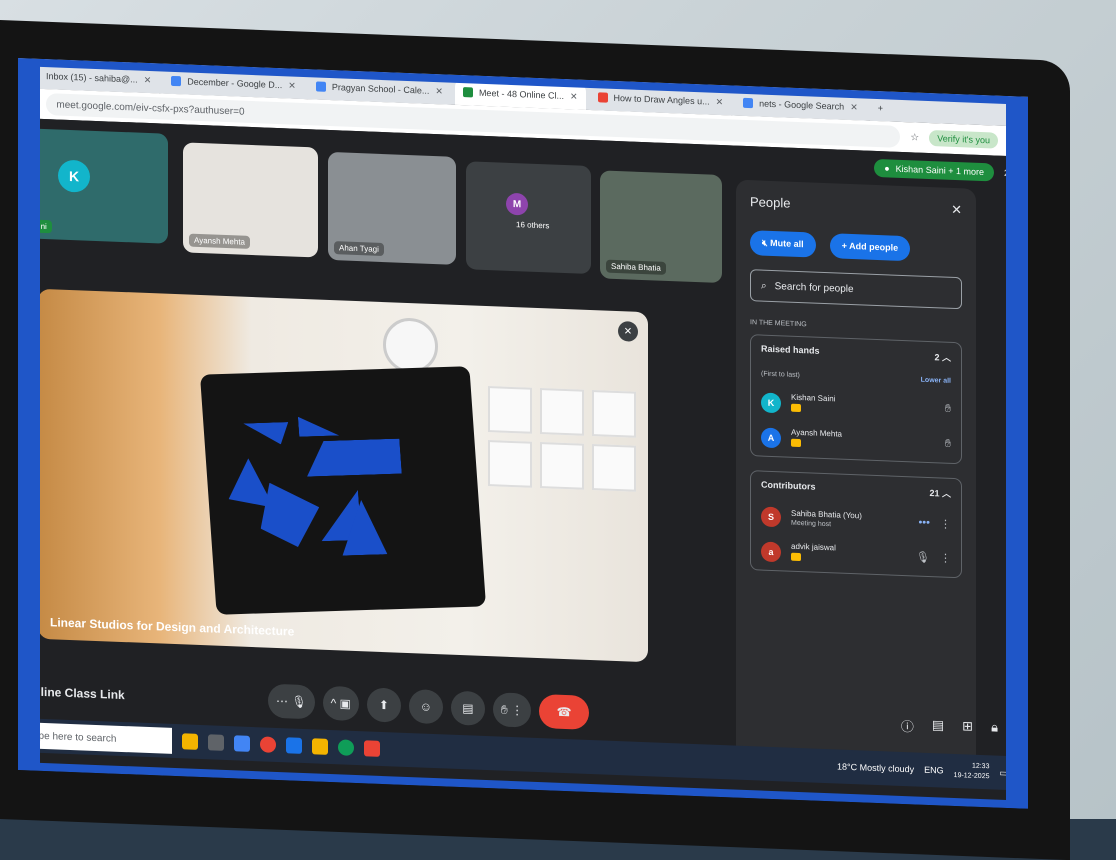  I want to click on avatar: a, so click(771, 551).